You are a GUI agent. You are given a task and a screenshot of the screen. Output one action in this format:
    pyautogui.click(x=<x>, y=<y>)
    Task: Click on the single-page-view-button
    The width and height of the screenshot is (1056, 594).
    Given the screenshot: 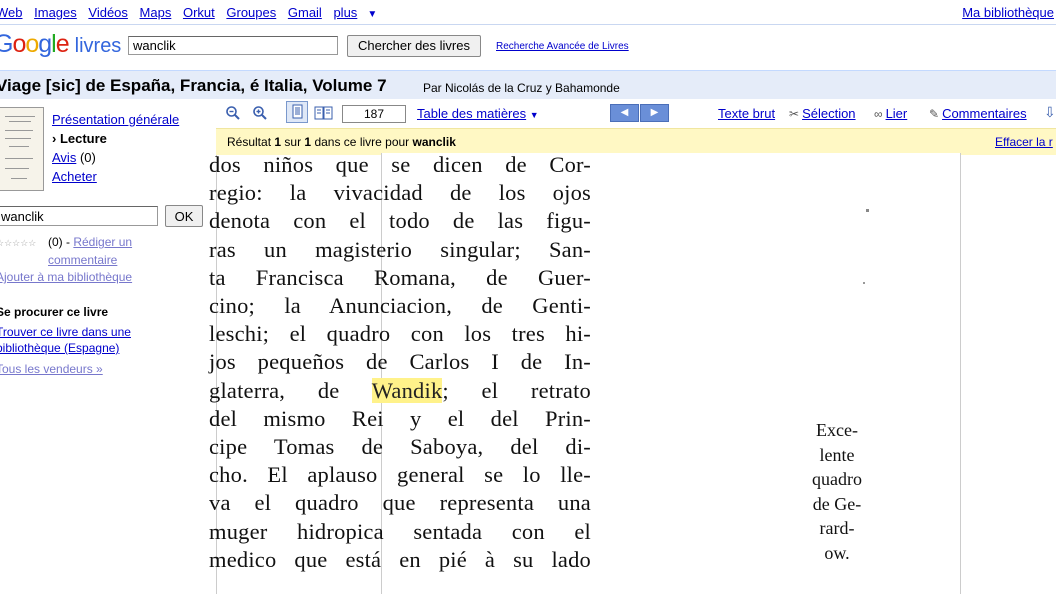 What is the action you would take?
    pyautogui.click(x=297, y=112)
    